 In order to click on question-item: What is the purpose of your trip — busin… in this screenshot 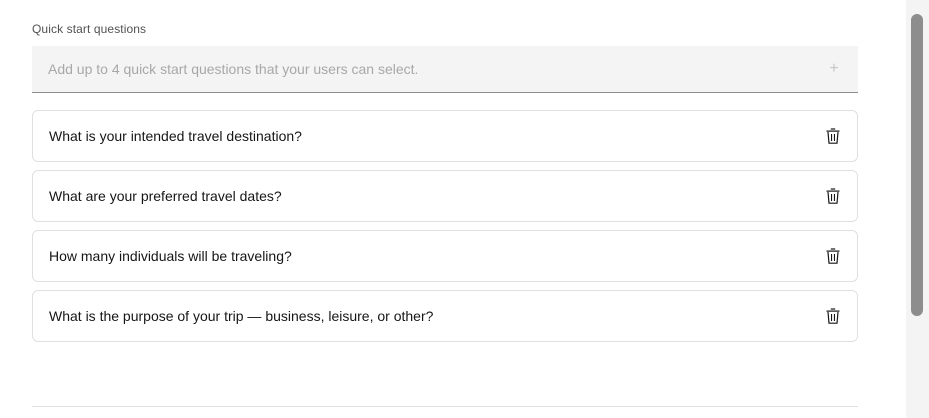, I will do `click(445, 316)`.